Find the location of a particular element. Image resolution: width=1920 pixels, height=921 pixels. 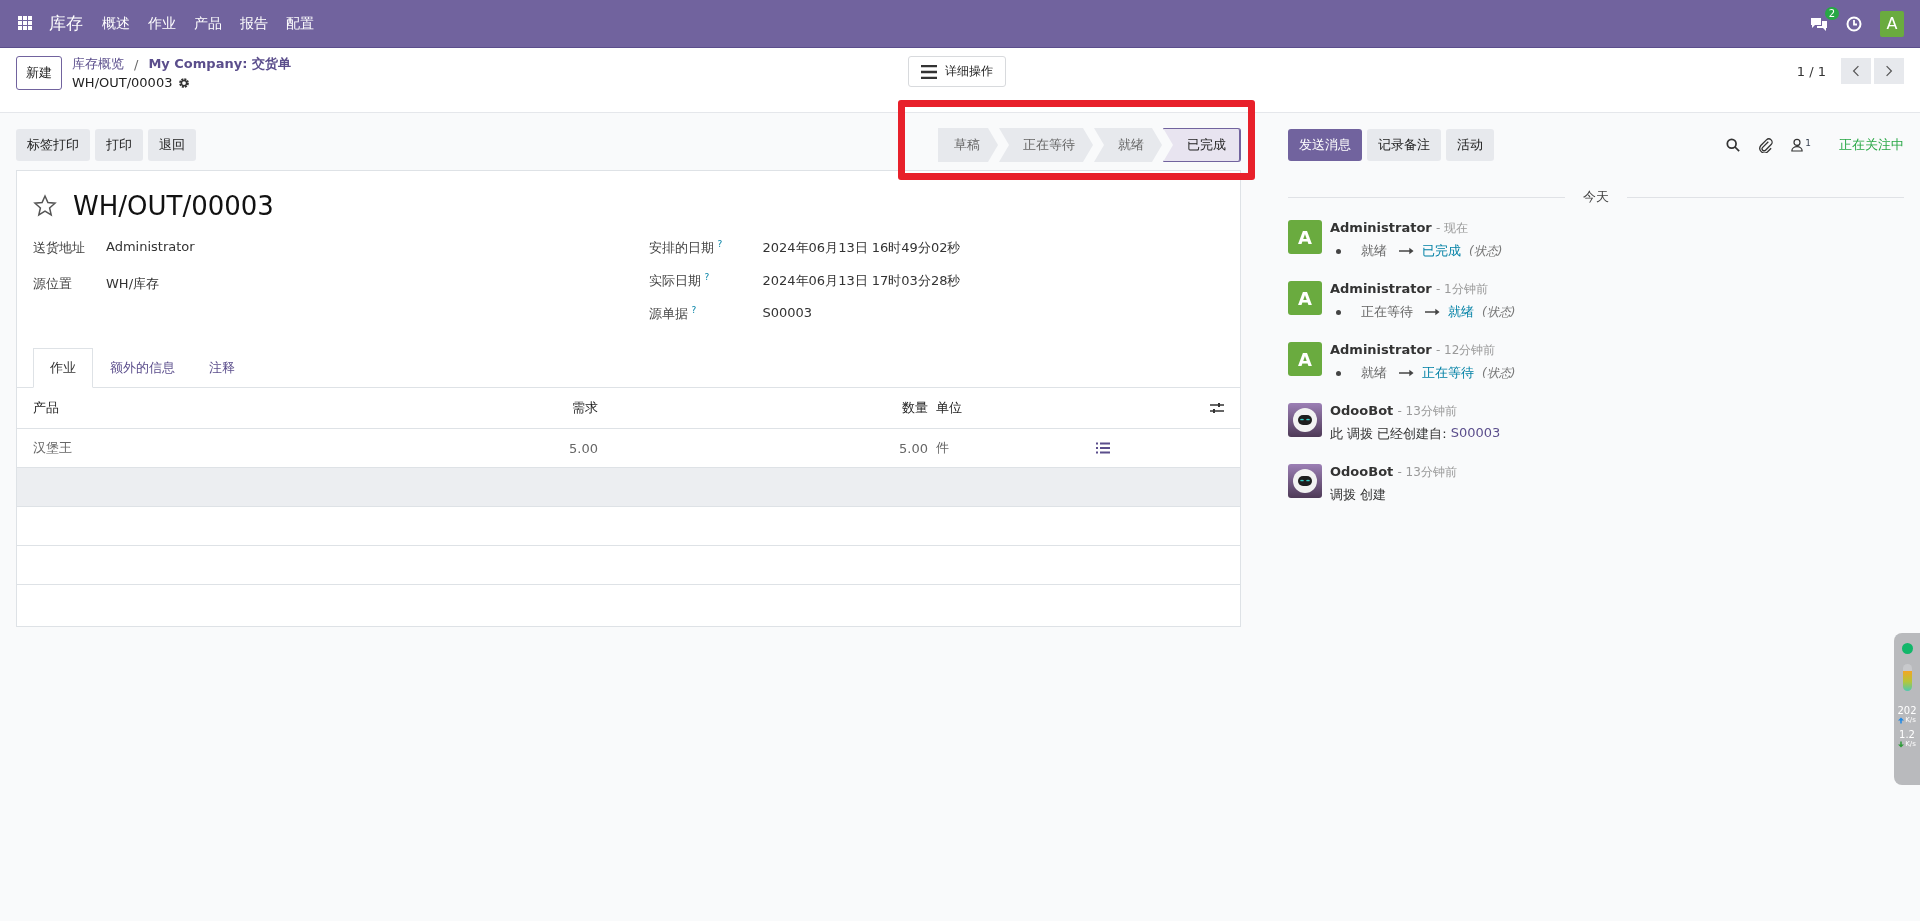

message-time: - 1分钟前 is located at coordinates (1461, 289).